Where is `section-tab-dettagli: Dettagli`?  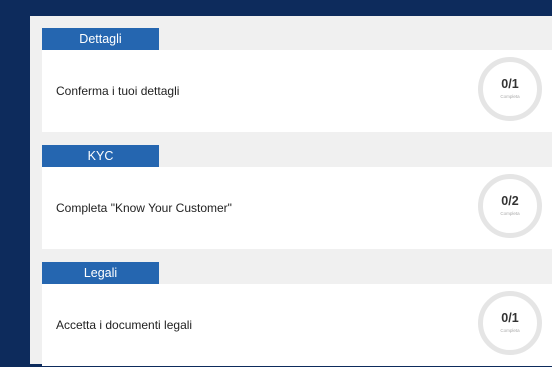 section-tab-dettagli: Dettagli is located at coordinates (100, 39).